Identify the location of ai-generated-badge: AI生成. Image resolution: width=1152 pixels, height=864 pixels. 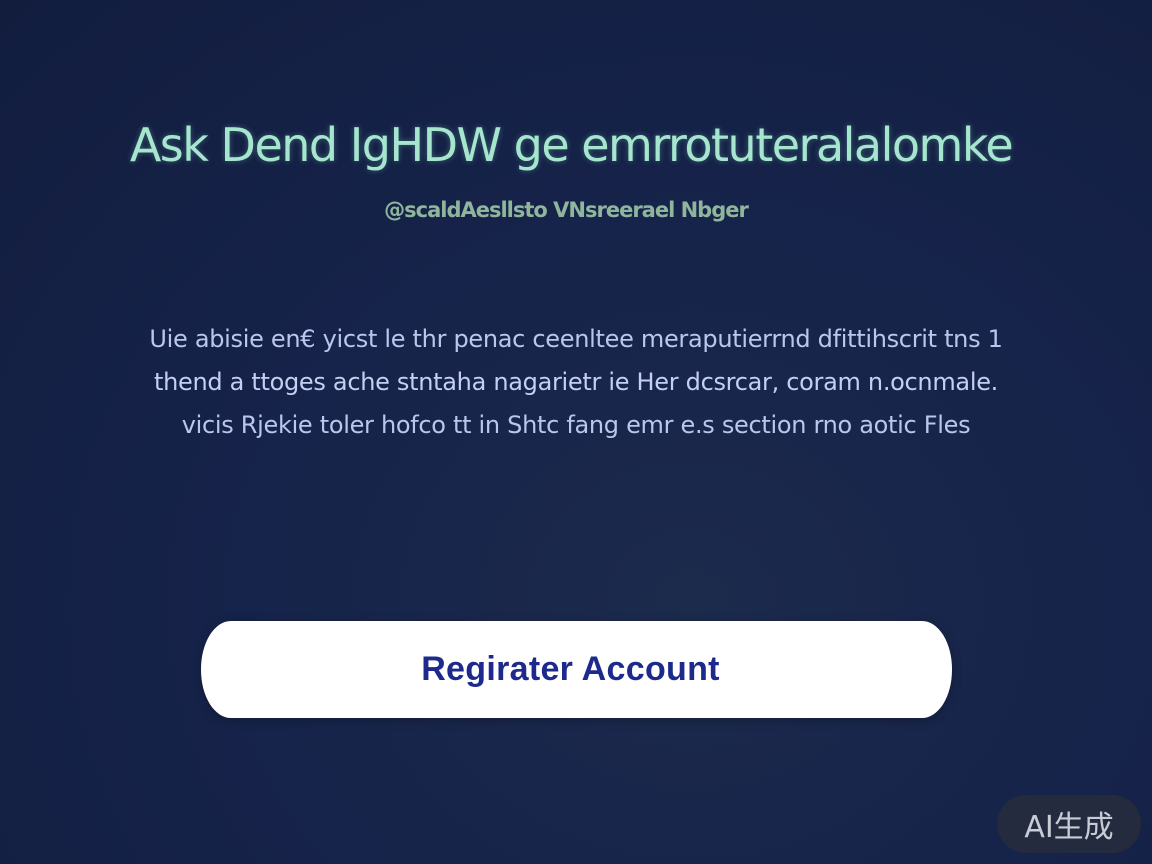
(1069, 824).